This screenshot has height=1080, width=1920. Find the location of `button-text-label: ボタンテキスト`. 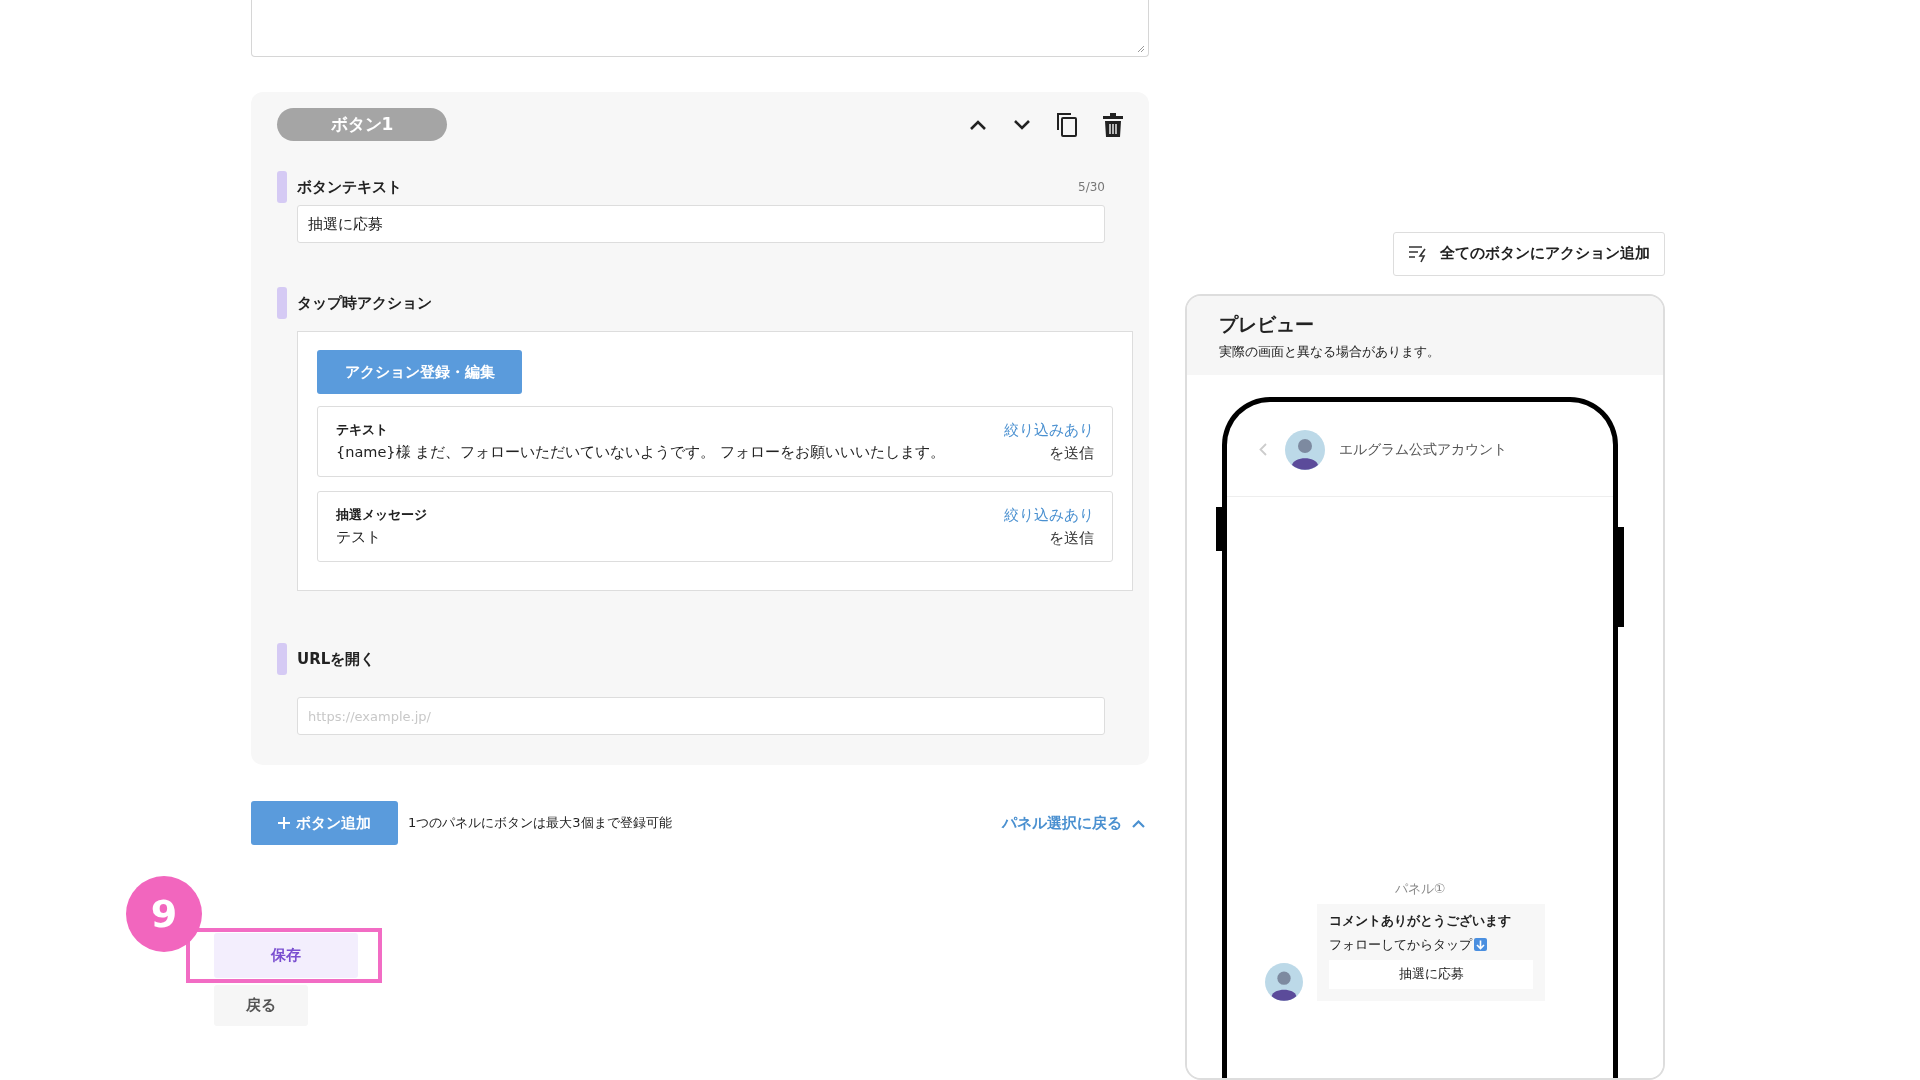

button-text-label: ボタンテキスト is located at coordinates (350, 187).